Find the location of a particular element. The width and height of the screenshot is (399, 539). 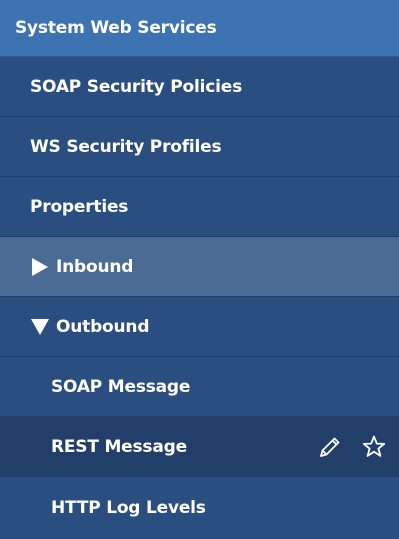

nav-section-outbound: Outbound is located at coordinates (199, 327).